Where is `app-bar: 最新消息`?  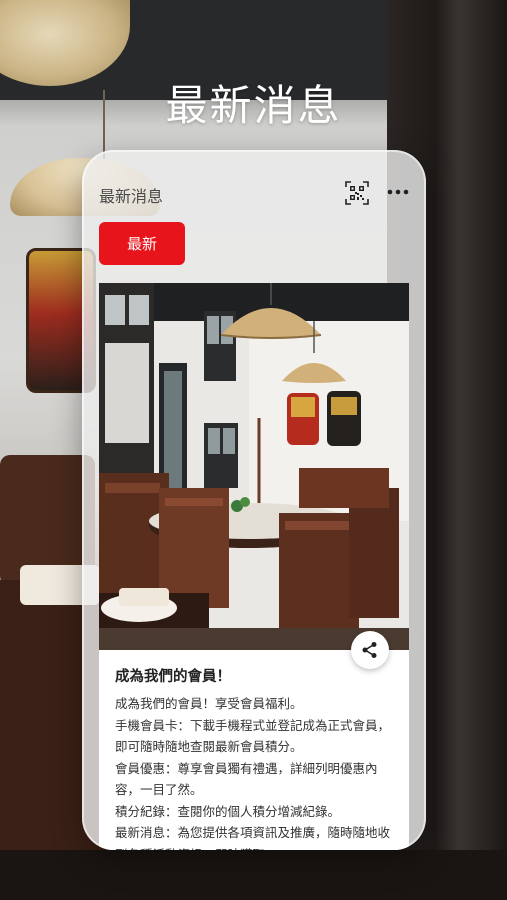 app-bar: 最新消息 is located at coordinates (254, 185).